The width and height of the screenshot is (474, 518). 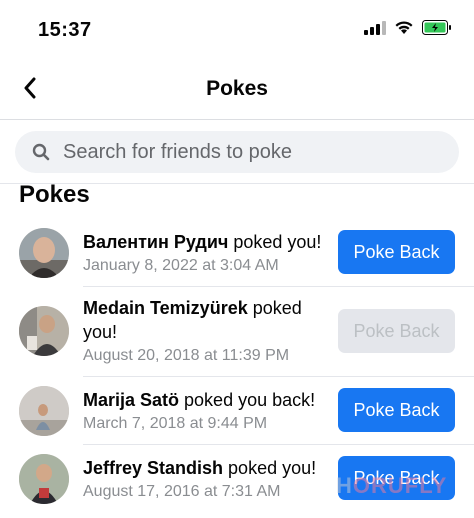 I want to click on search-input, so click(x=253, y=152).